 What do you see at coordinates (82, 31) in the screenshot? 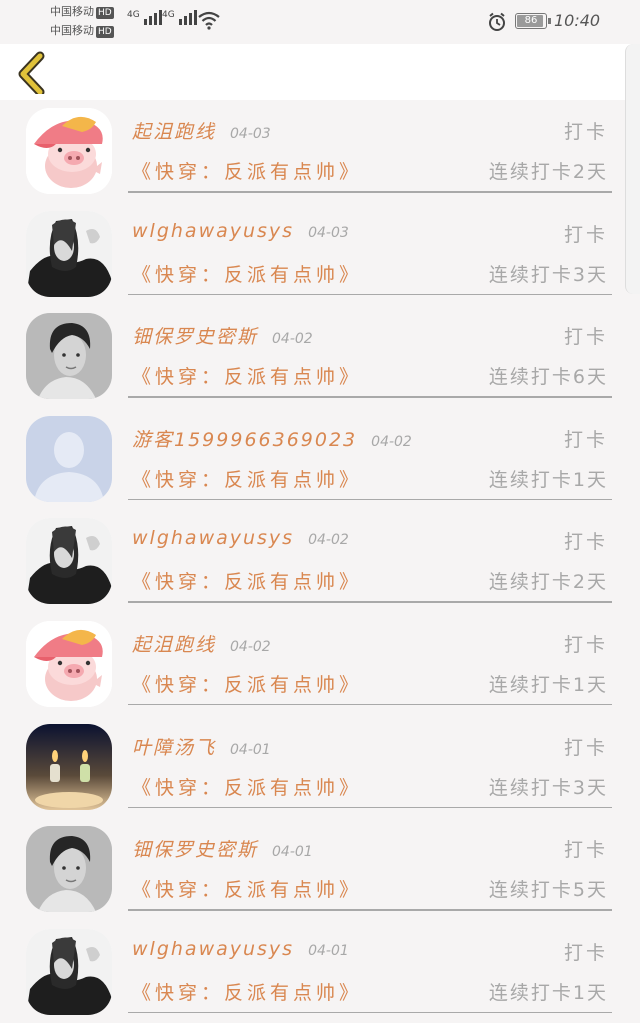
I see `carrier-2: 中国移动 HD` at bounding box center [82, 31].